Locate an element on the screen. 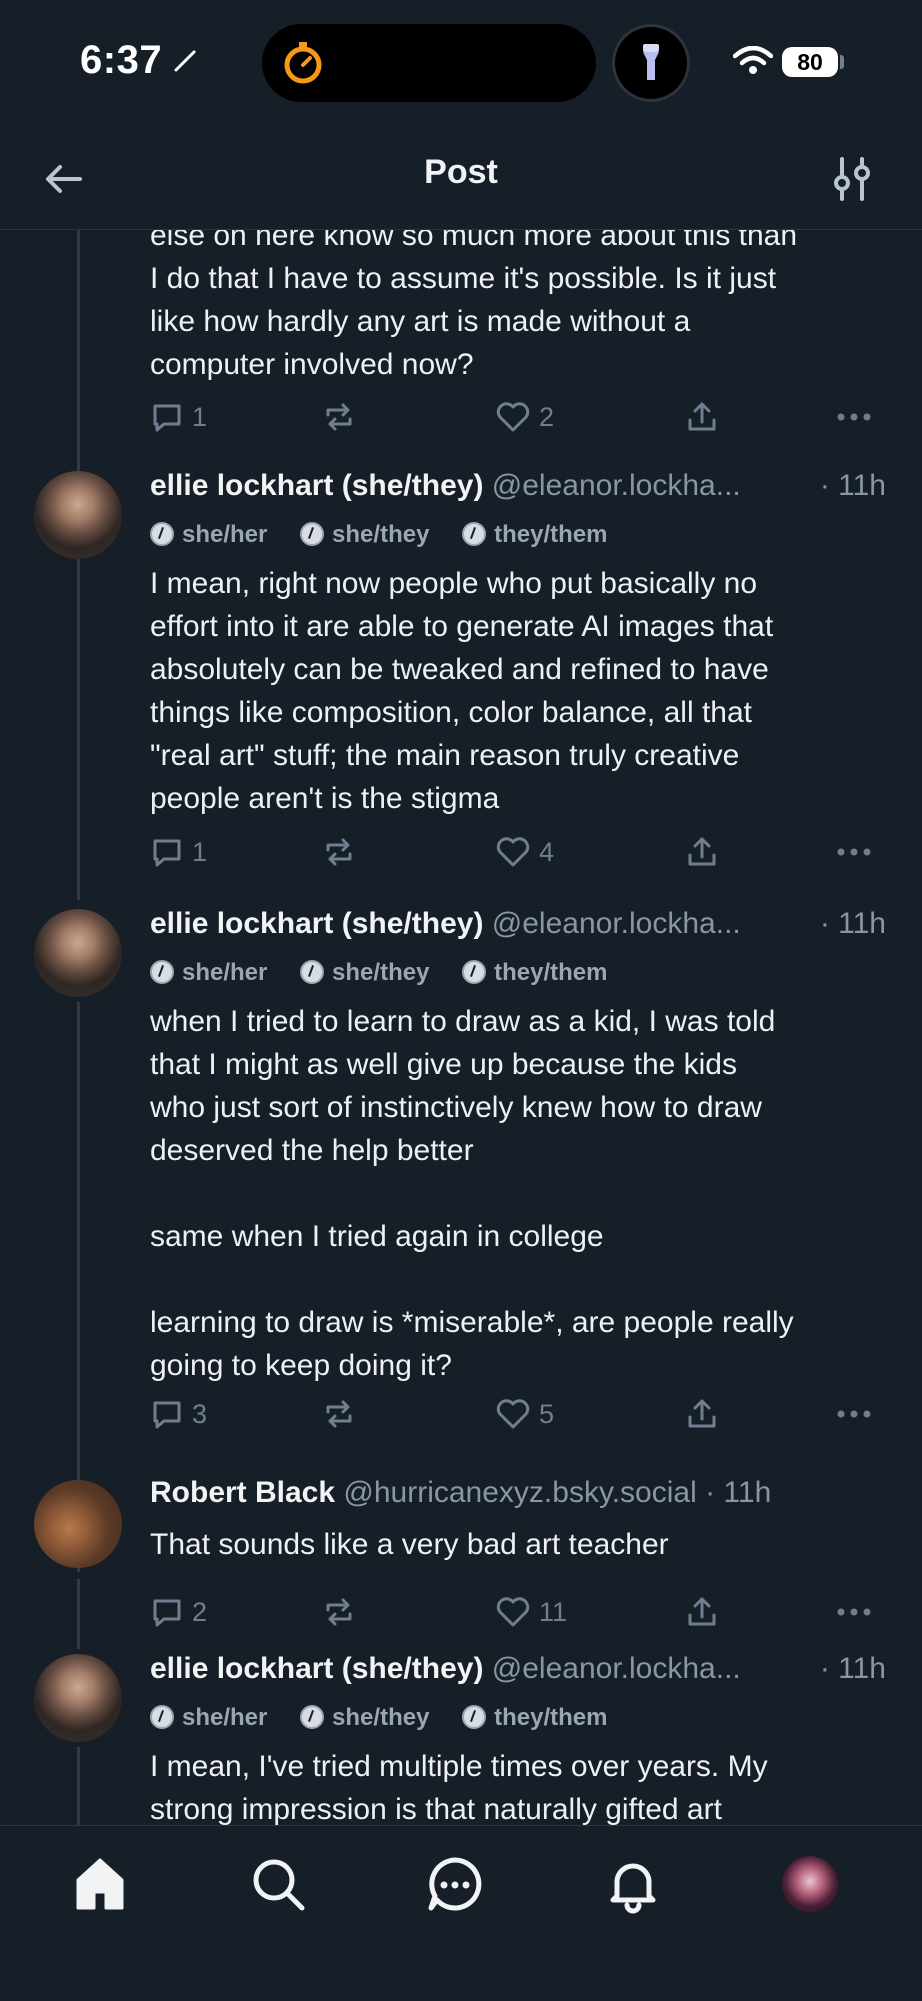 Image resolution: width=922 pixels, height=2001 pixels. reply-count: 2 is located at coordinates (200, 1611).